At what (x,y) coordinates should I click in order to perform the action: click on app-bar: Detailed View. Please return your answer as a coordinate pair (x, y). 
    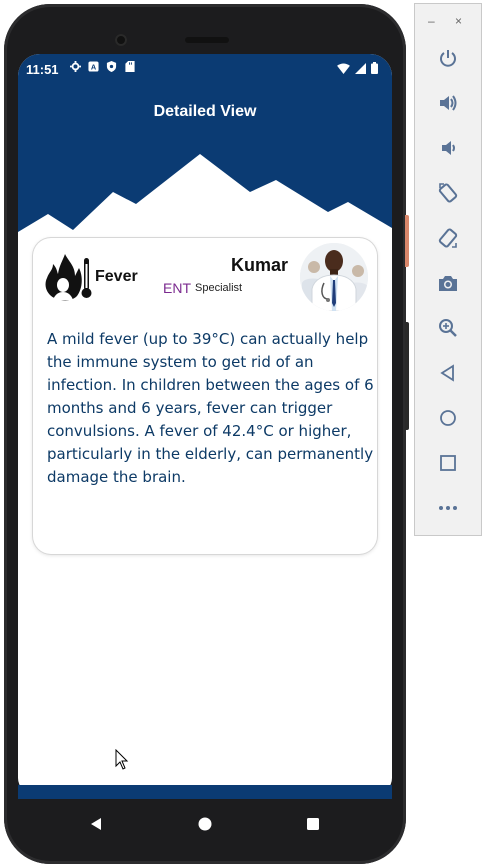
    Looking at the image, I should click on (205, 112).